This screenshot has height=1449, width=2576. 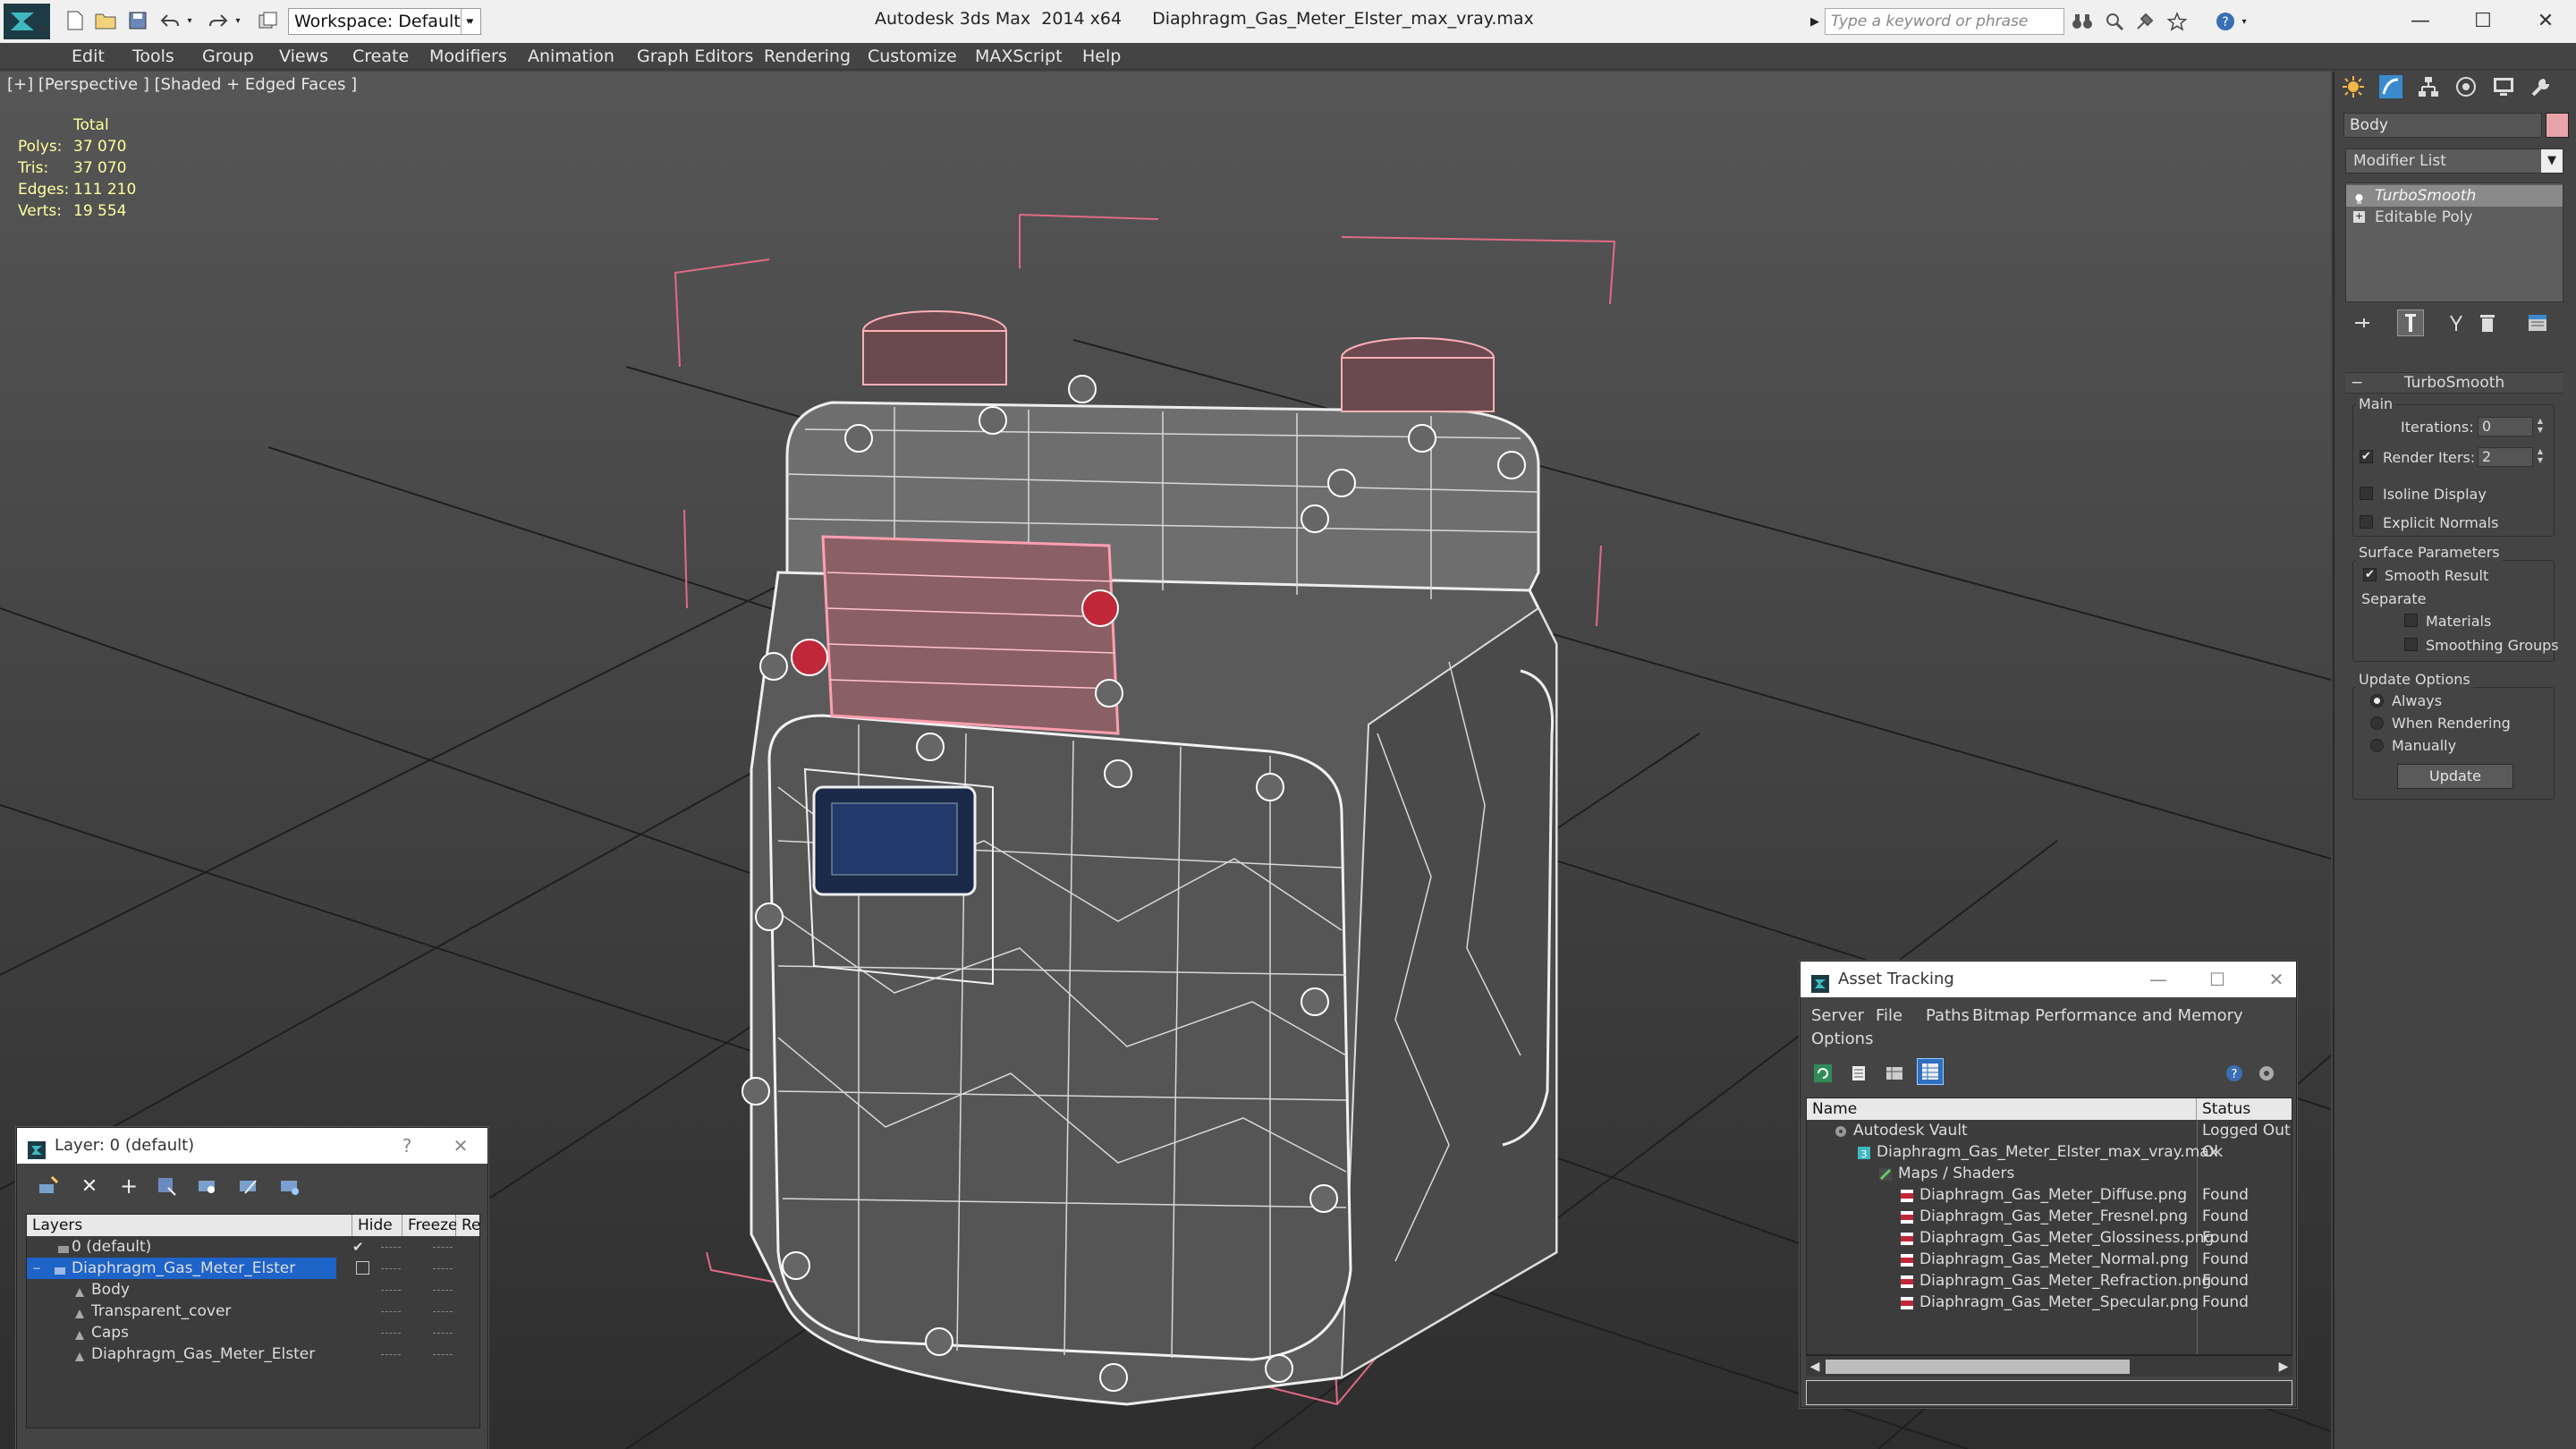 What do you see at coordinates (238, 20) in the screenshot?
I see `redo-dropdown-icon: ▾` at bounding box center [238, 20].